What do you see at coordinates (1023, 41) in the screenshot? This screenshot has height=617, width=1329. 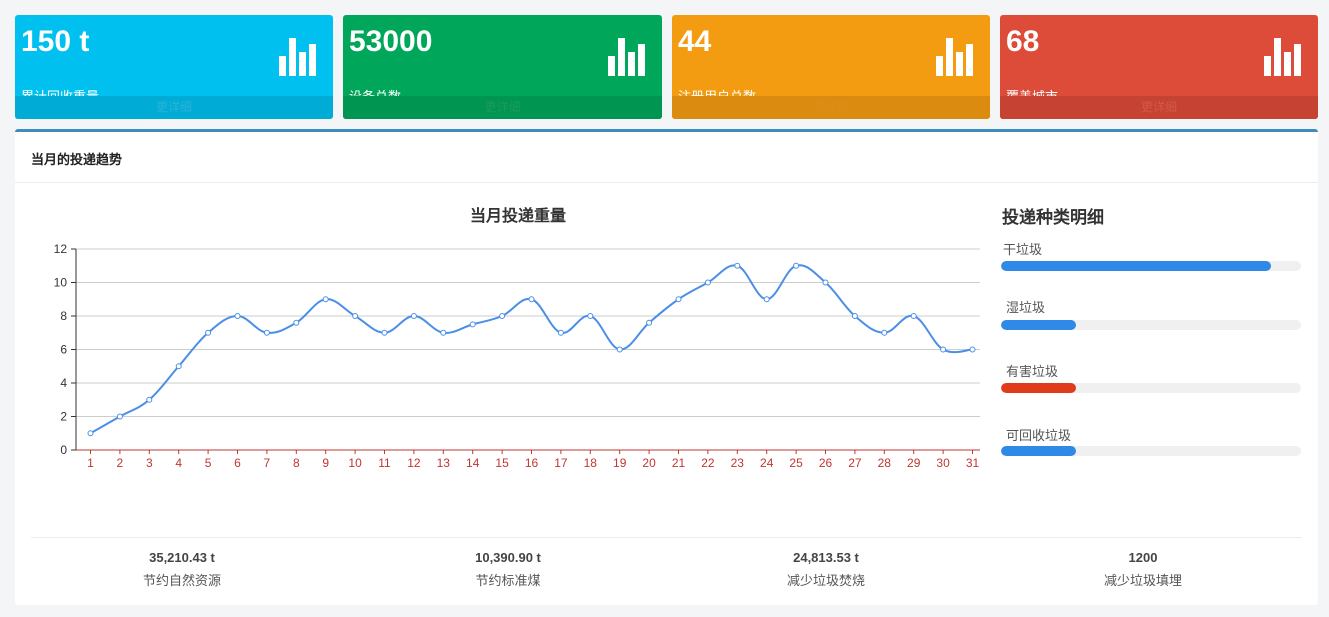 I see `stat-value: 68` at bounding box center [1023, 41].